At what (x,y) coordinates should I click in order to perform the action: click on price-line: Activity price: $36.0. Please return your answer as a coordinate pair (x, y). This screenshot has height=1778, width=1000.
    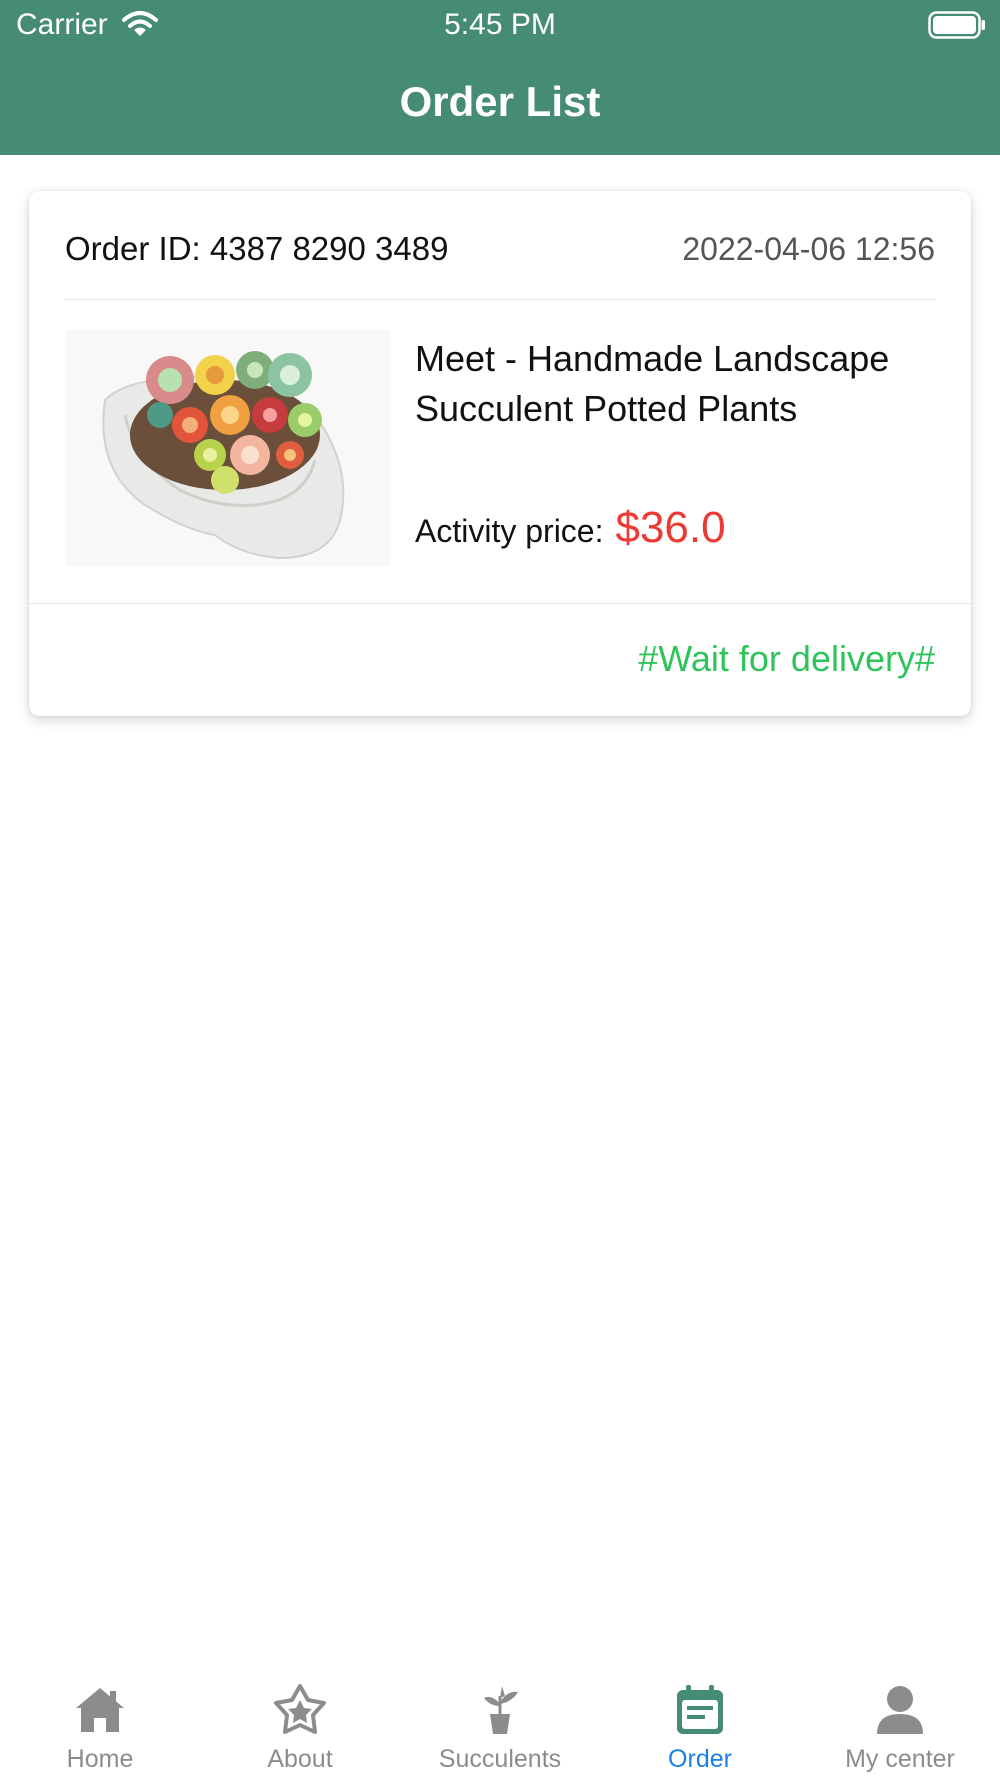
    Looking at the image, I should click on (570, 531).